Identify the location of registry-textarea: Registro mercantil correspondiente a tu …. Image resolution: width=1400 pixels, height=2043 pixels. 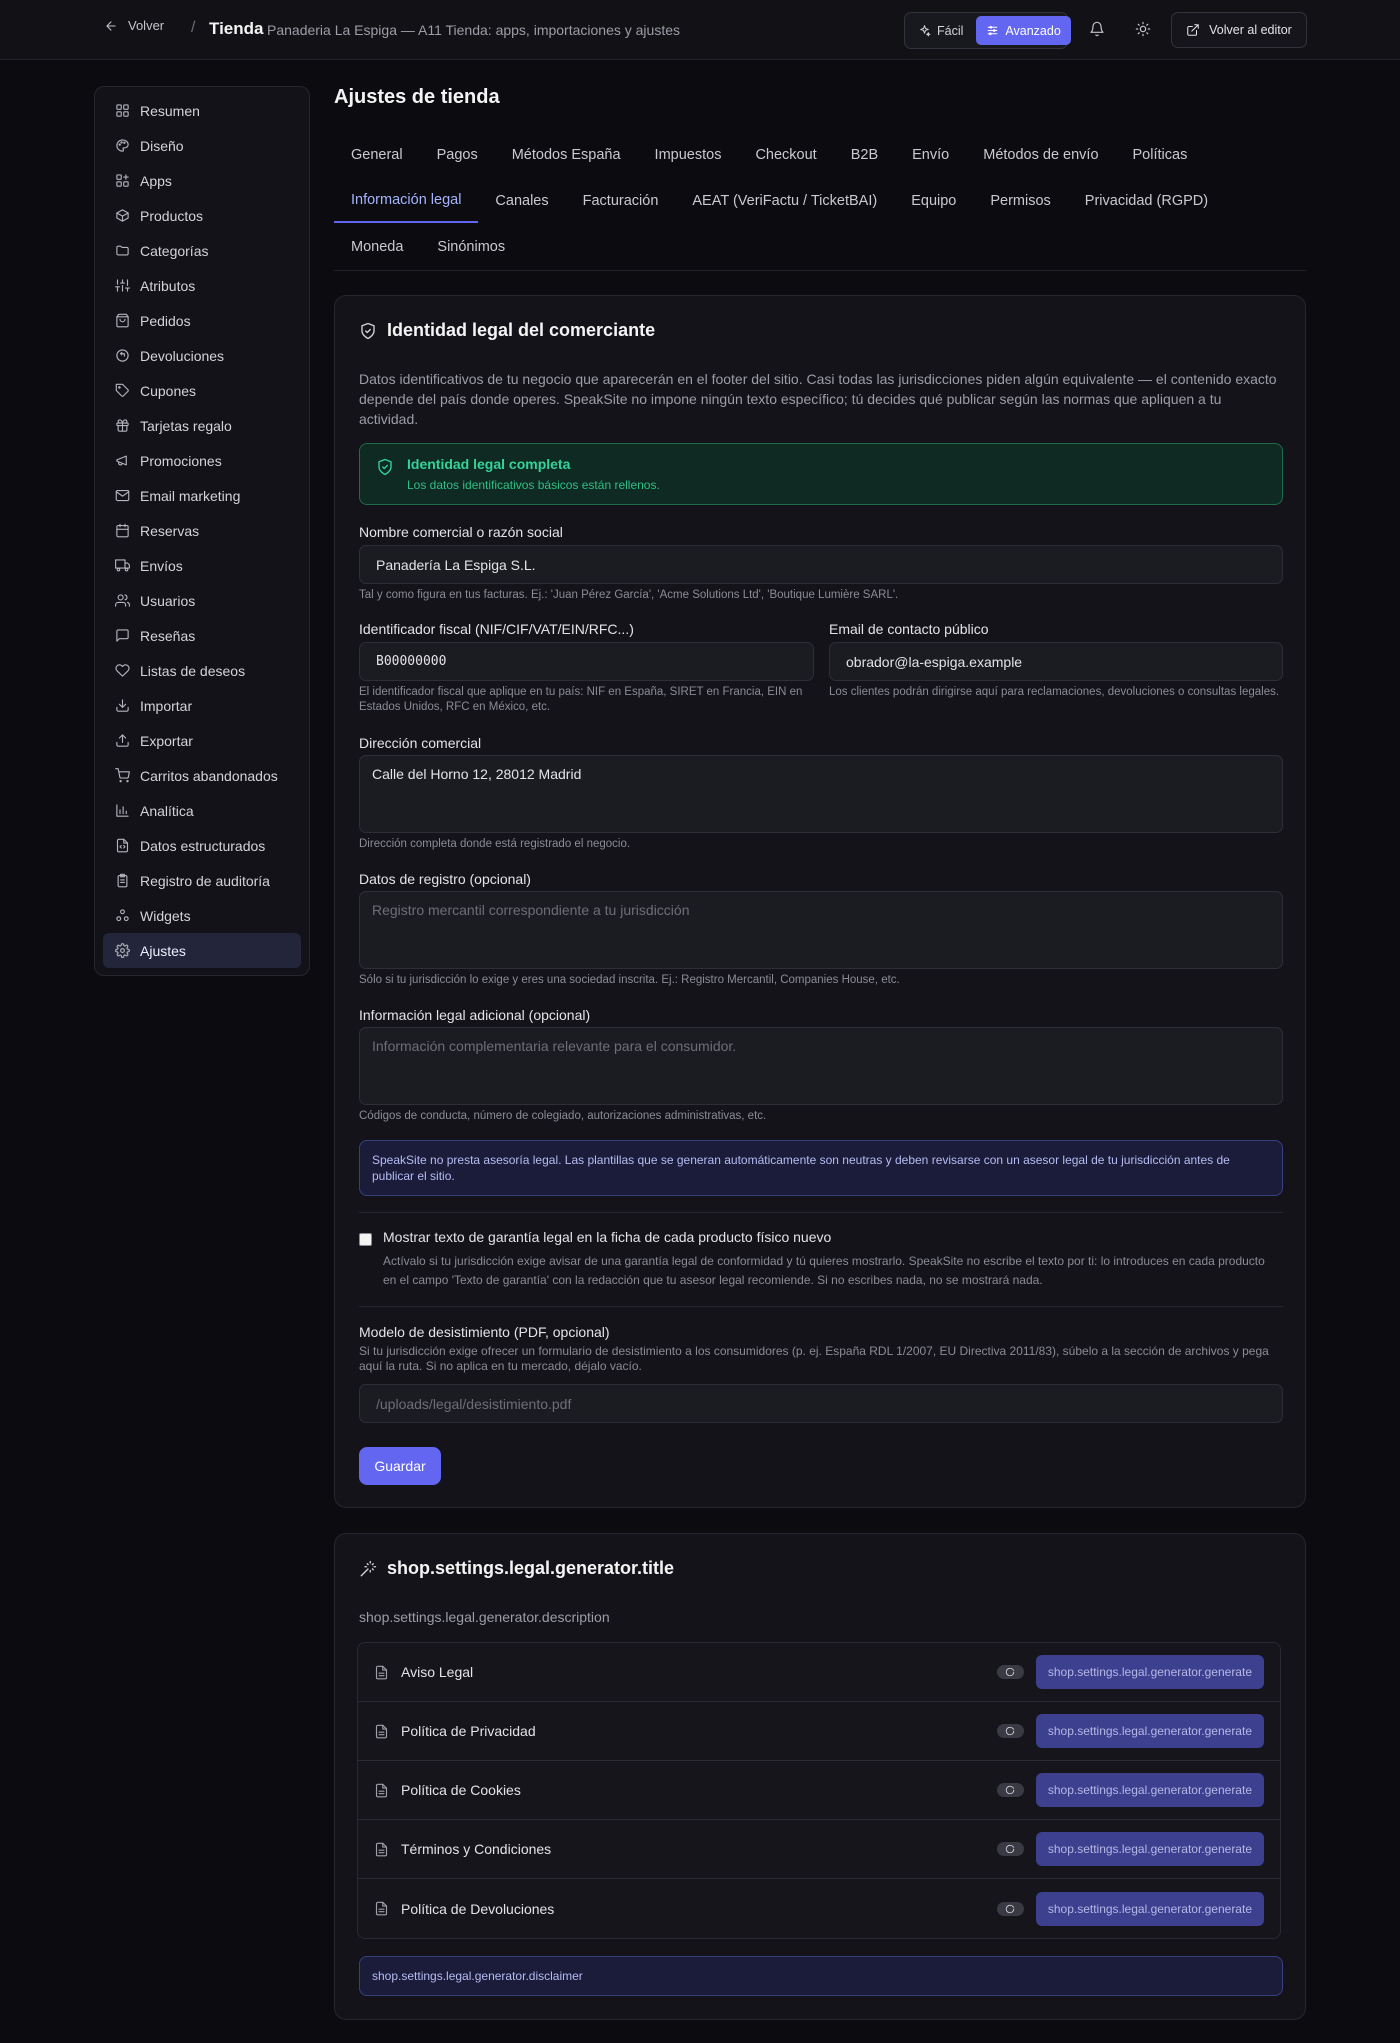
(821, 930).